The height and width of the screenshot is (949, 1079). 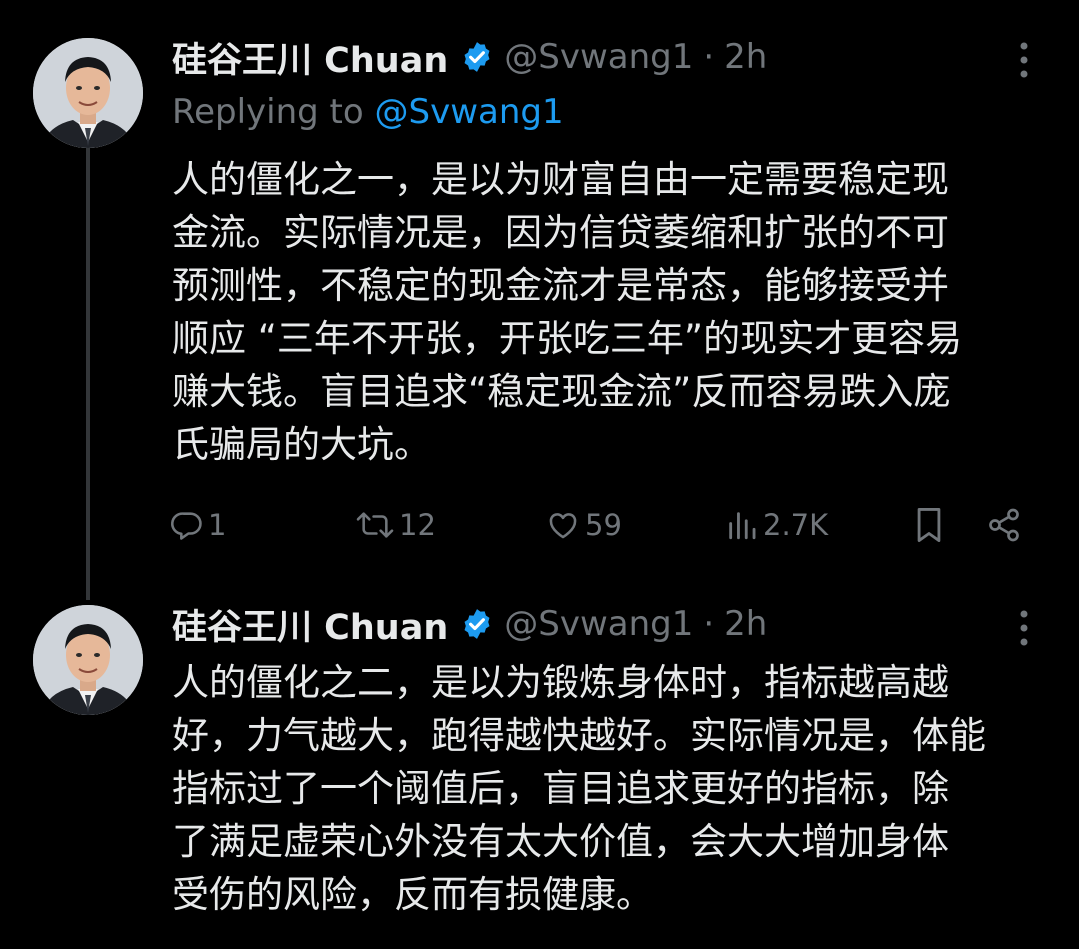 What do you see at coordinates (563, 526) in the screenshot?
I see `like-icon` at bounding box center [563, 526].